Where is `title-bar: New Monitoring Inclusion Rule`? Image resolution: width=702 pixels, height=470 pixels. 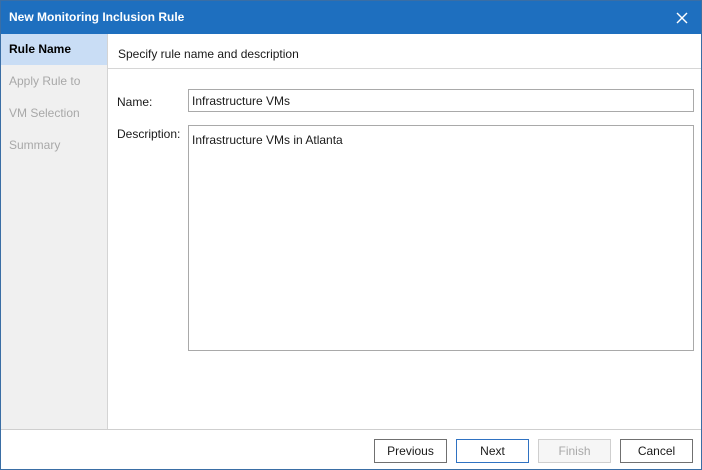
title-bar: New Monitoring Inclusion Rule is located at coordinates (351, 17).